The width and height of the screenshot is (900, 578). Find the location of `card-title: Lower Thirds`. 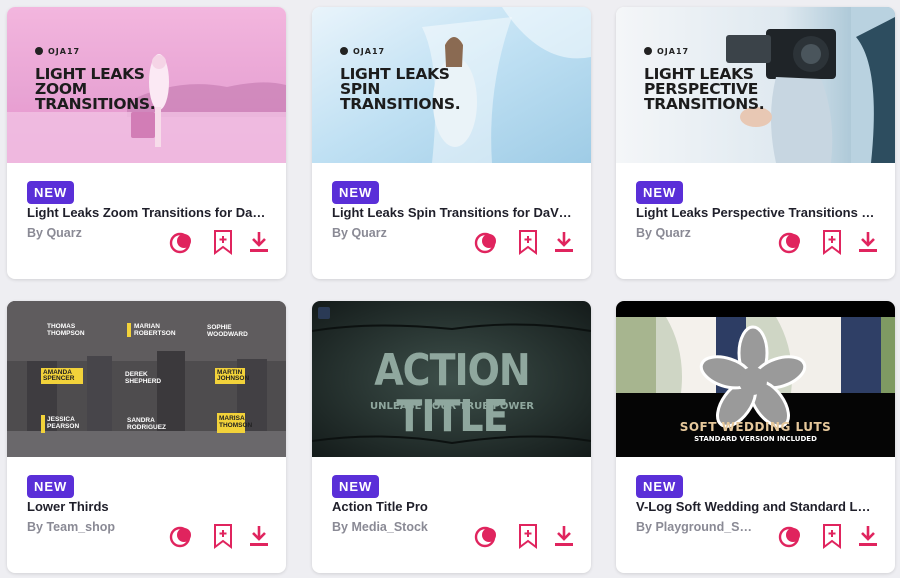

card-title: Lower Thirds is located at coordinates (147, 507).